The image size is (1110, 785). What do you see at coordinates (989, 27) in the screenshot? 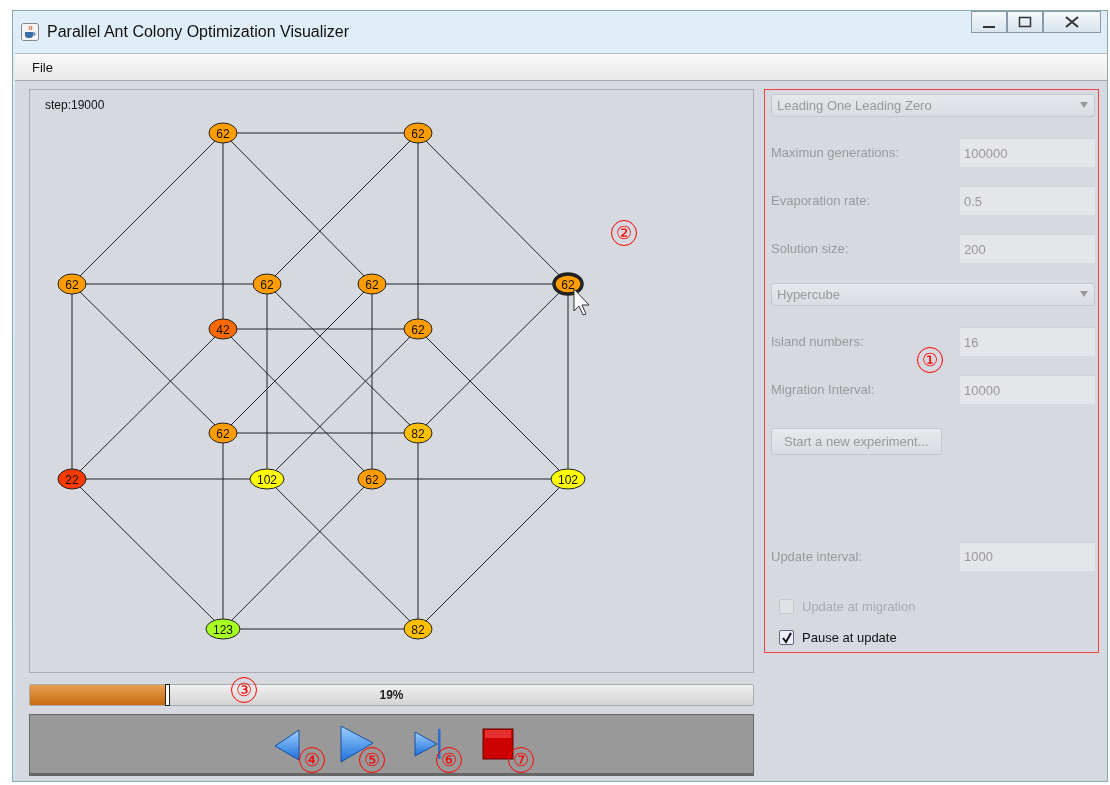
I see `minimize-icon` at bounding box center [989, 27].